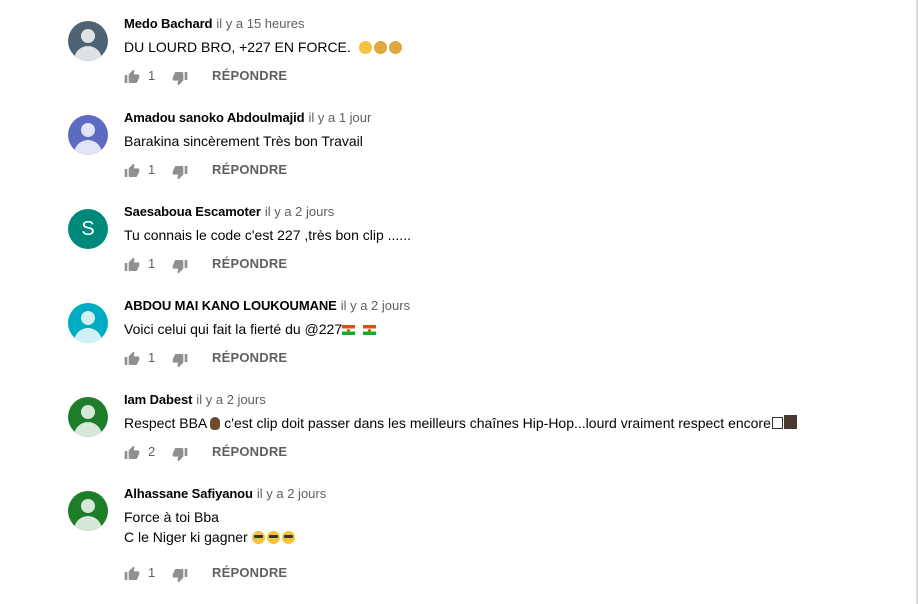 The width and height of the screenshot is (918, 604). I want to click on avatar-initial: S, so click(88, 229).